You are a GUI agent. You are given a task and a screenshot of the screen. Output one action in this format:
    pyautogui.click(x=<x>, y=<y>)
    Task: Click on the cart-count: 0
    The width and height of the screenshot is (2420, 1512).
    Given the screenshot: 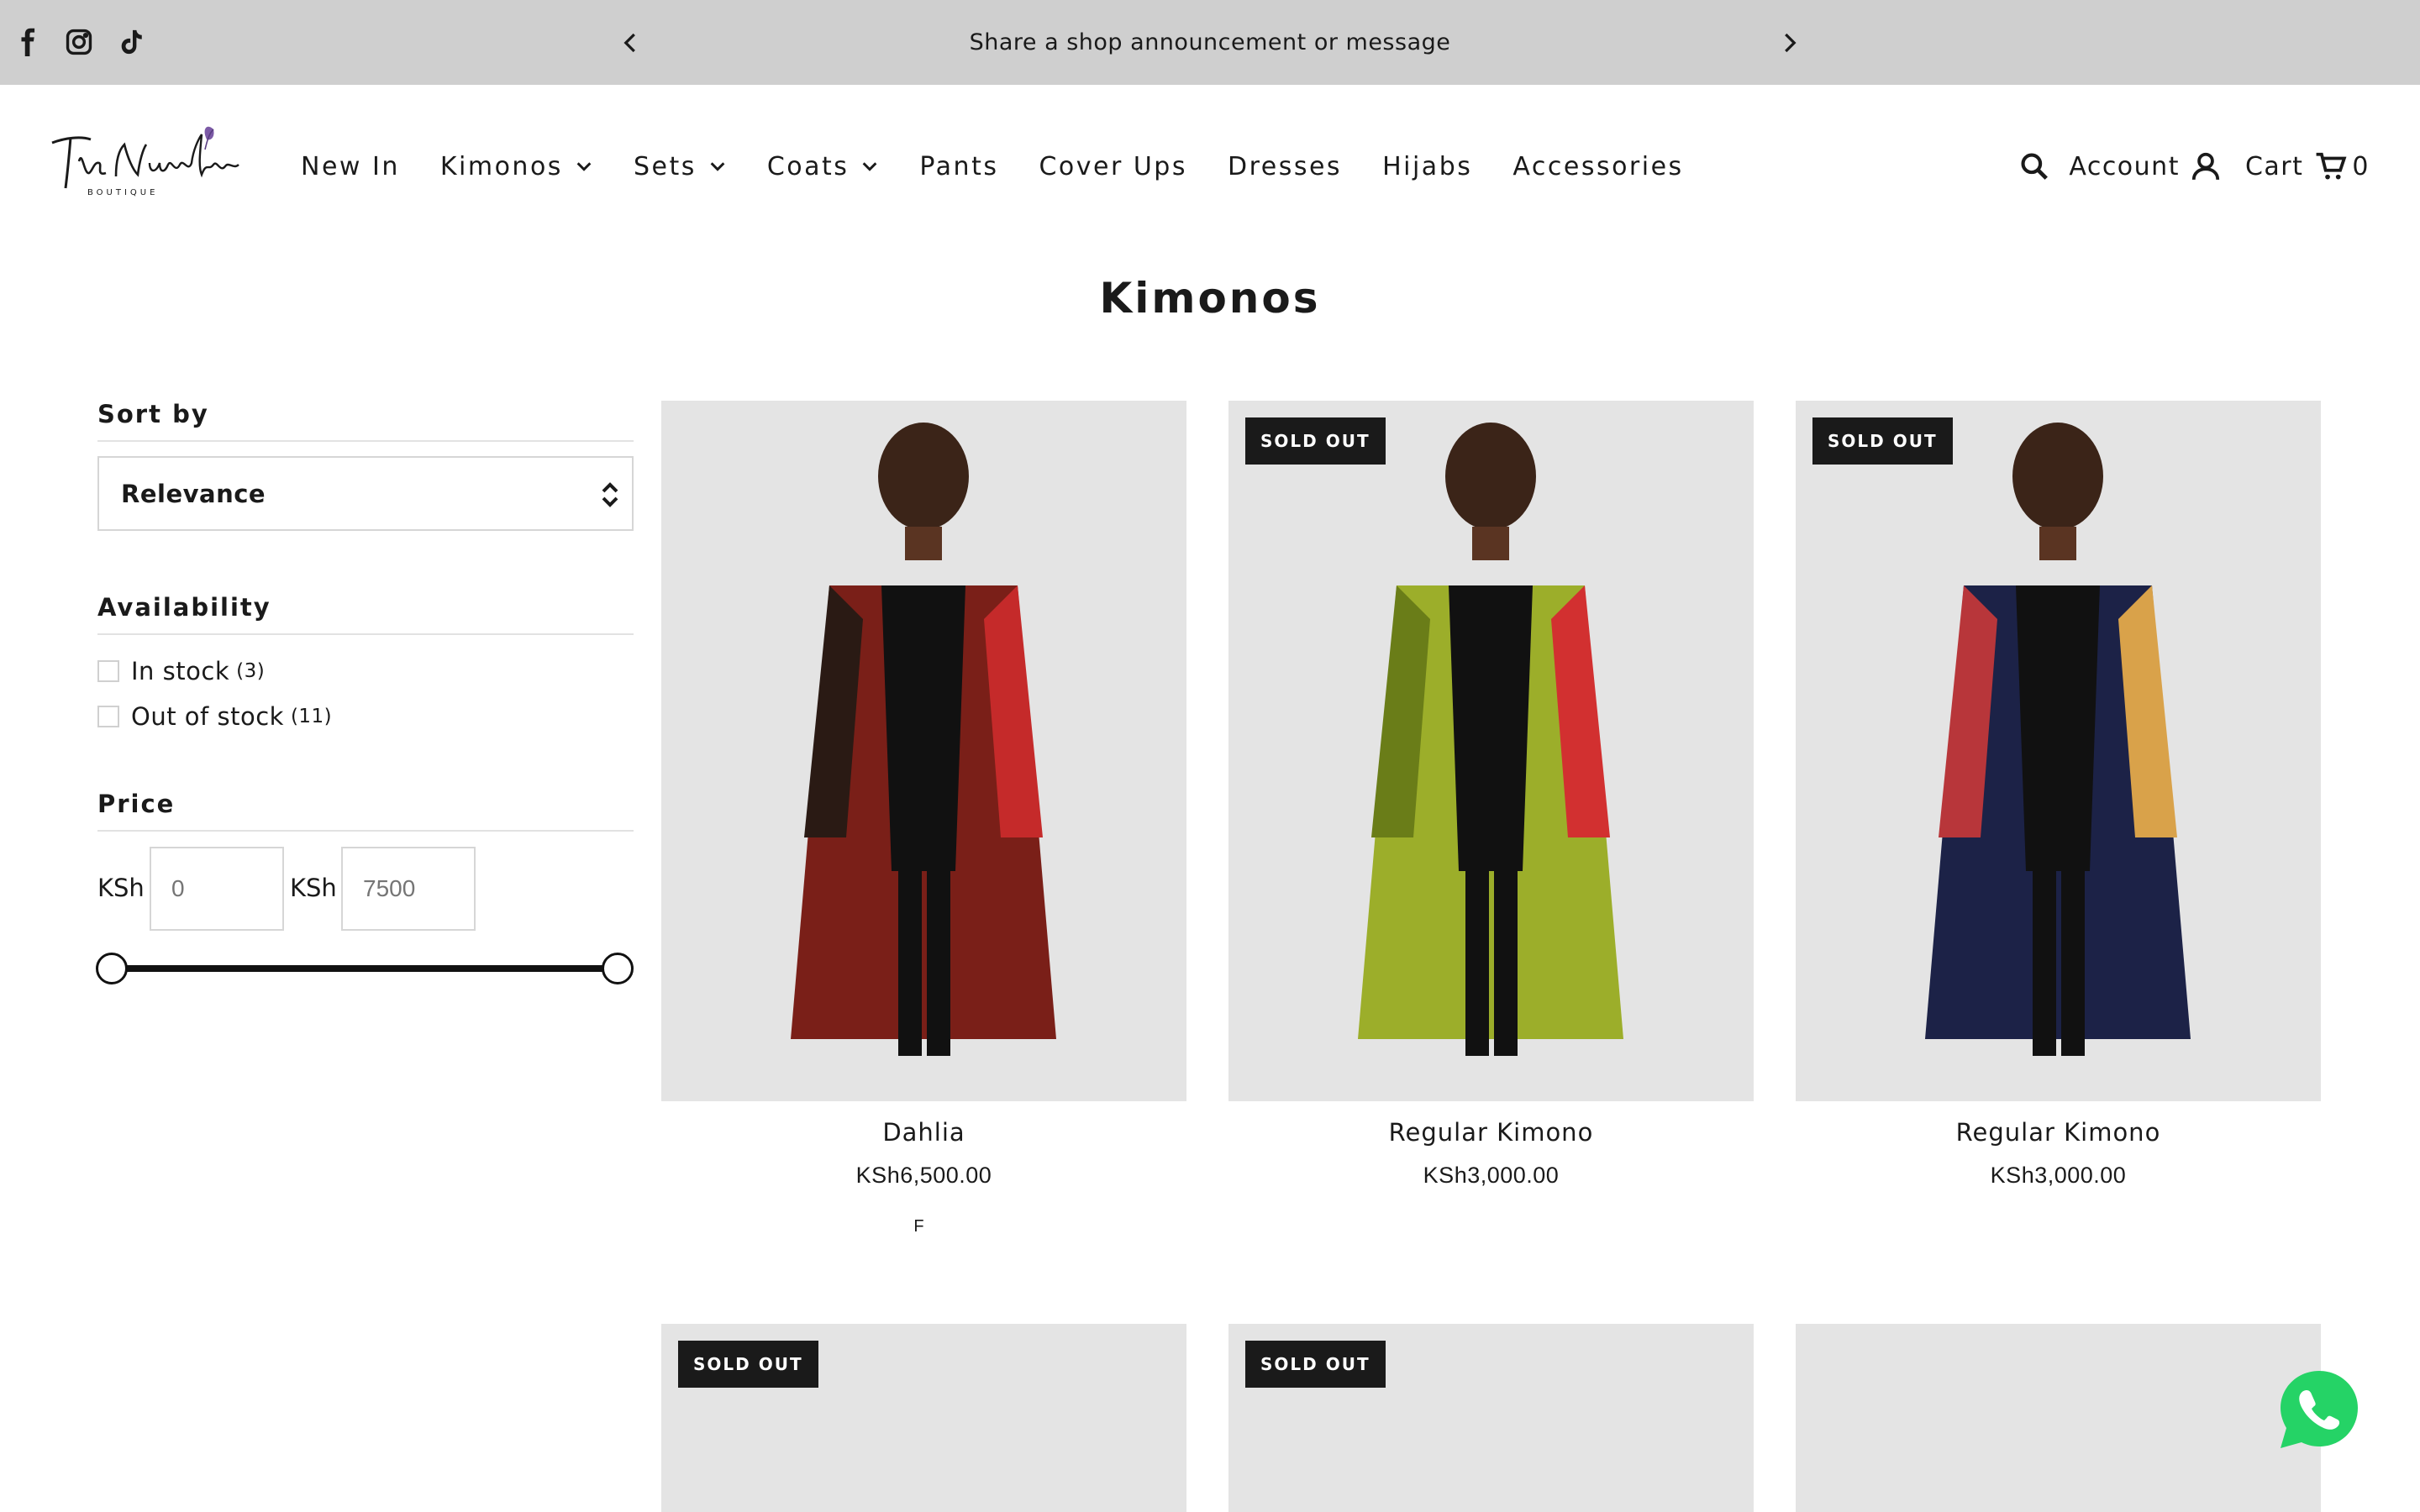 What is the action you would take?
    pyautogui.click(x=2361, y=166)
    